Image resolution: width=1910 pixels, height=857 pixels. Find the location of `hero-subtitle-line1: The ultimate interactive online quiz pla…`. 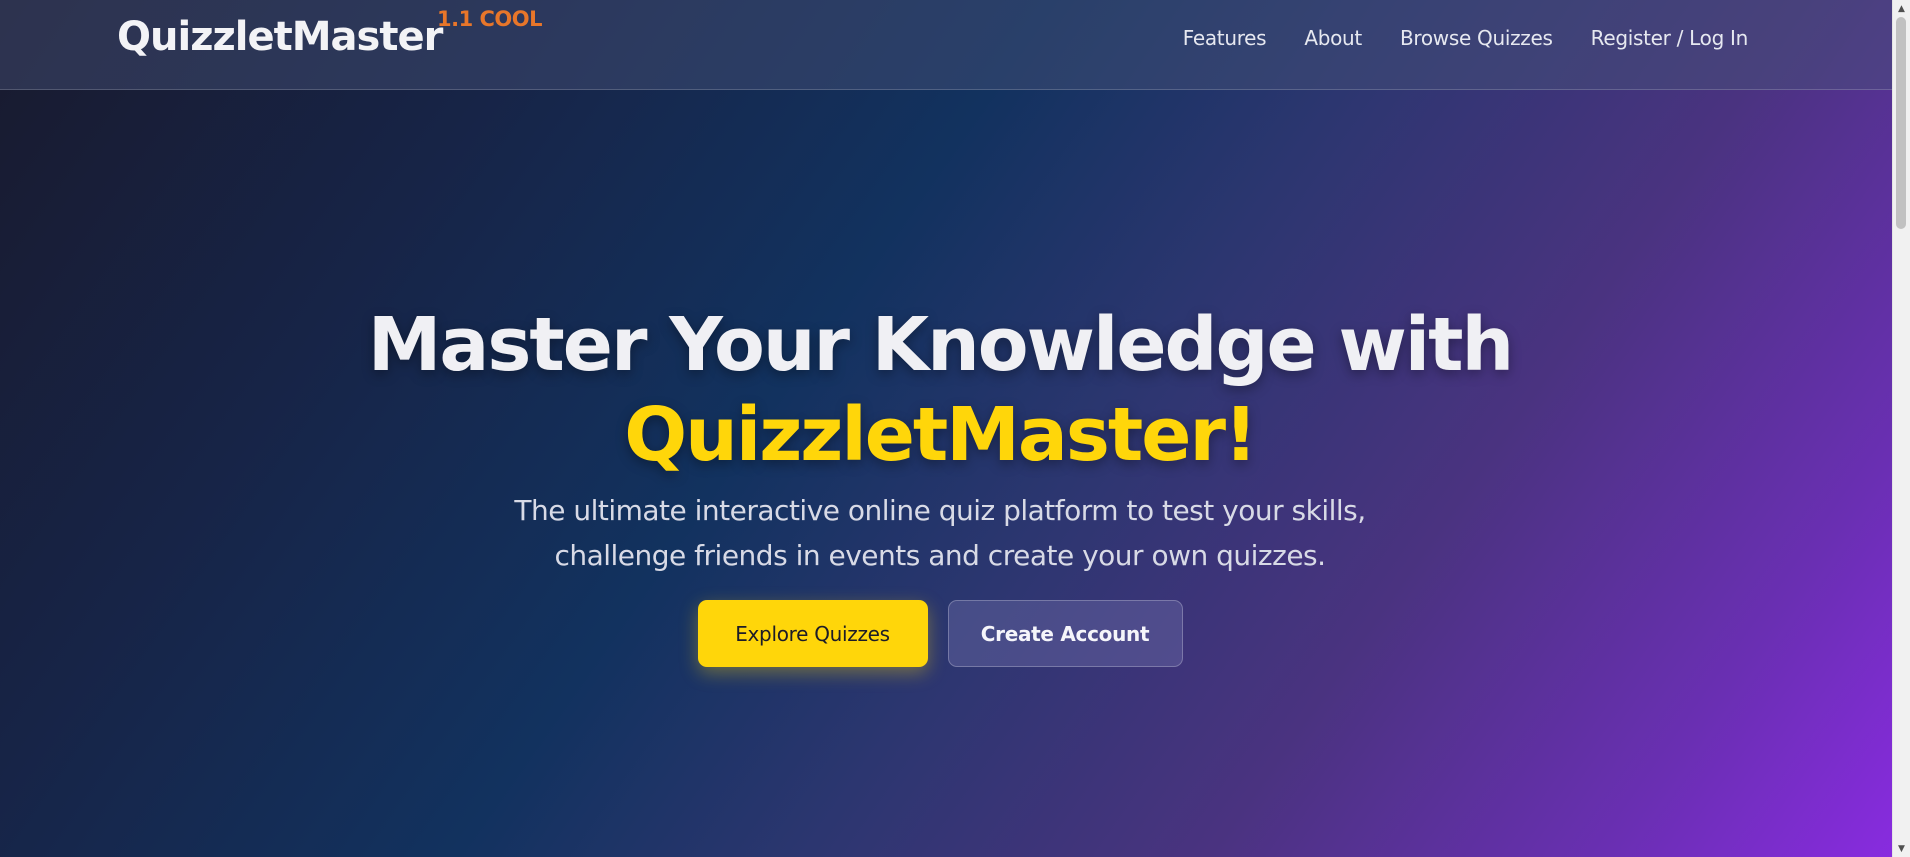

hero-subtitle-line1: The ultimate interactive online quiz pla… is located at coordinates (940, 510).